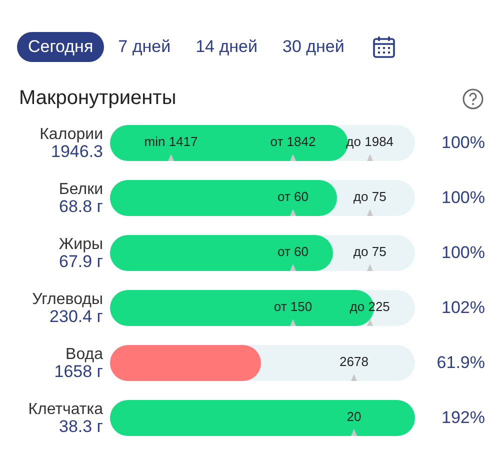  I want to click on nutrient-amount: 67.9 г, so click(80, 261).